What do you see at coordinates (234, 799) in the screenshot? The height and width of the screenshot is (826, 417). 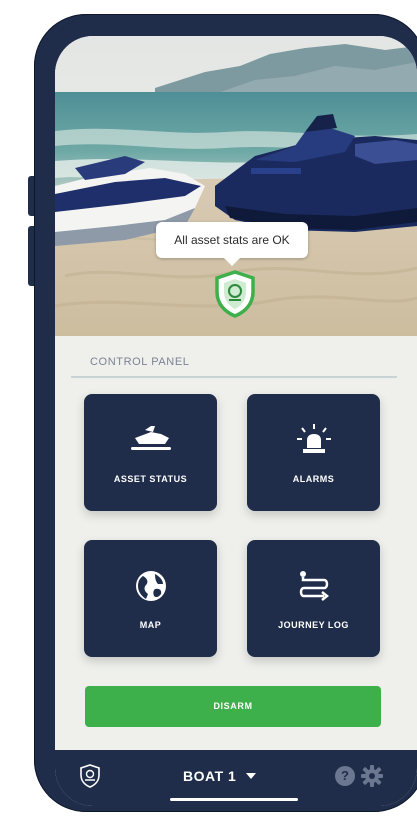 I see `home-indicator` at bounding box center [234, 799].